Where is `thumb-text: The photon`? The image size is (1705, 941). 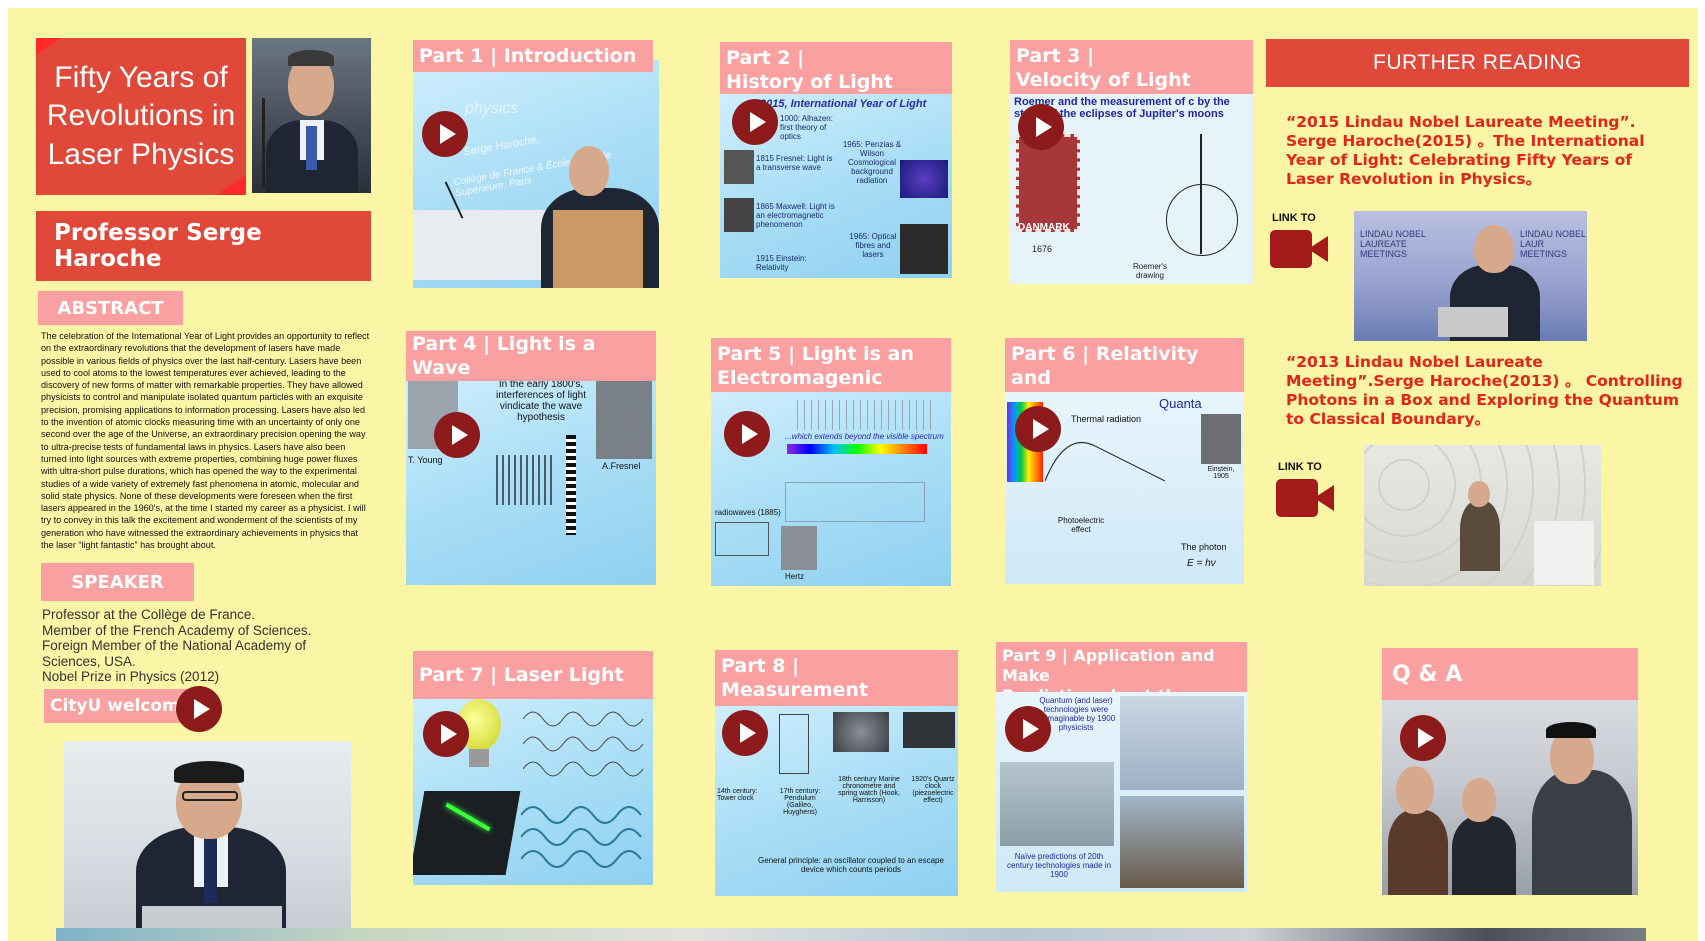 thumb-text: The photon is located at coordinates (1204, 547).